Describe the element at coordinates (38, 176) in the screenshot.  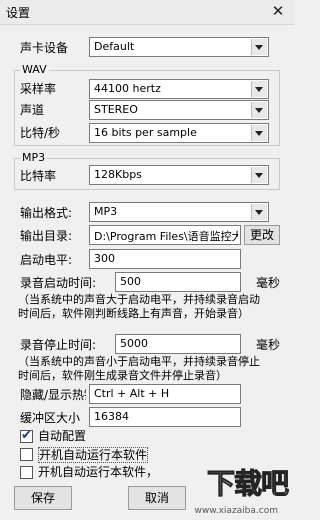
I see `bitrate-label: 比特率` at that location.